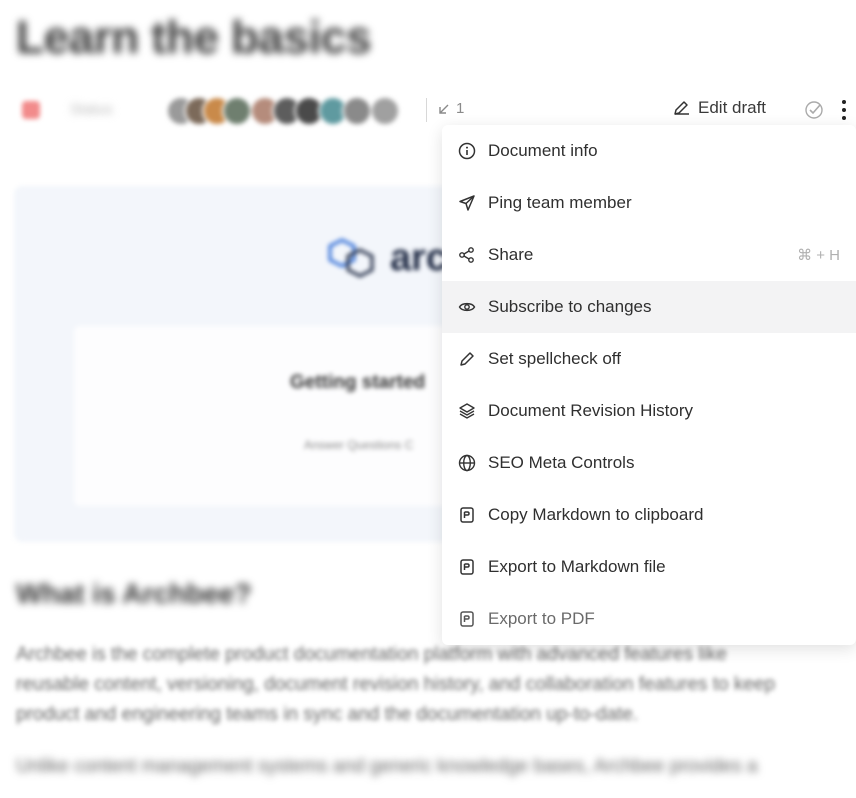 The height and width of the screenshot is (798, 856). I want to click on menu-item-seo-meta-controls: SEO Meta Controls, so click(649, 463).